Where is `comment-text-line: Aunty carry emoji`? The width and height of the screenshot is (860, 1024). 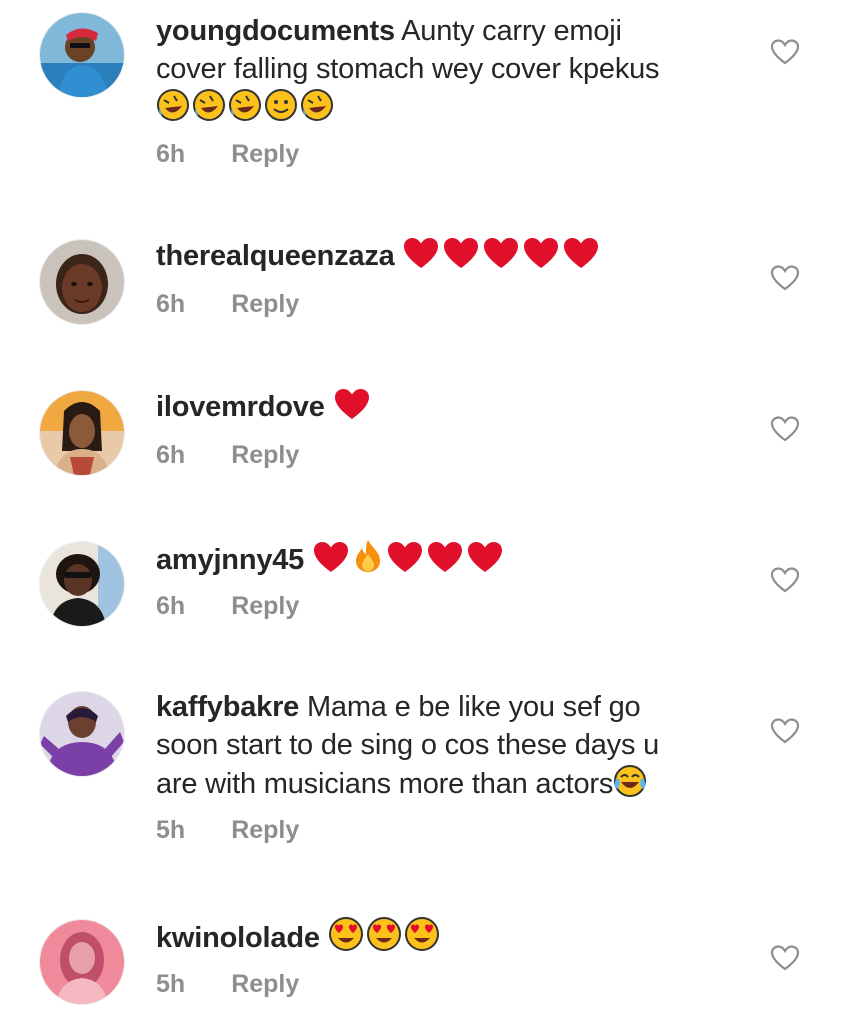
comment-text-line: Aunty carry emoji is located at coordinates (511, 31).